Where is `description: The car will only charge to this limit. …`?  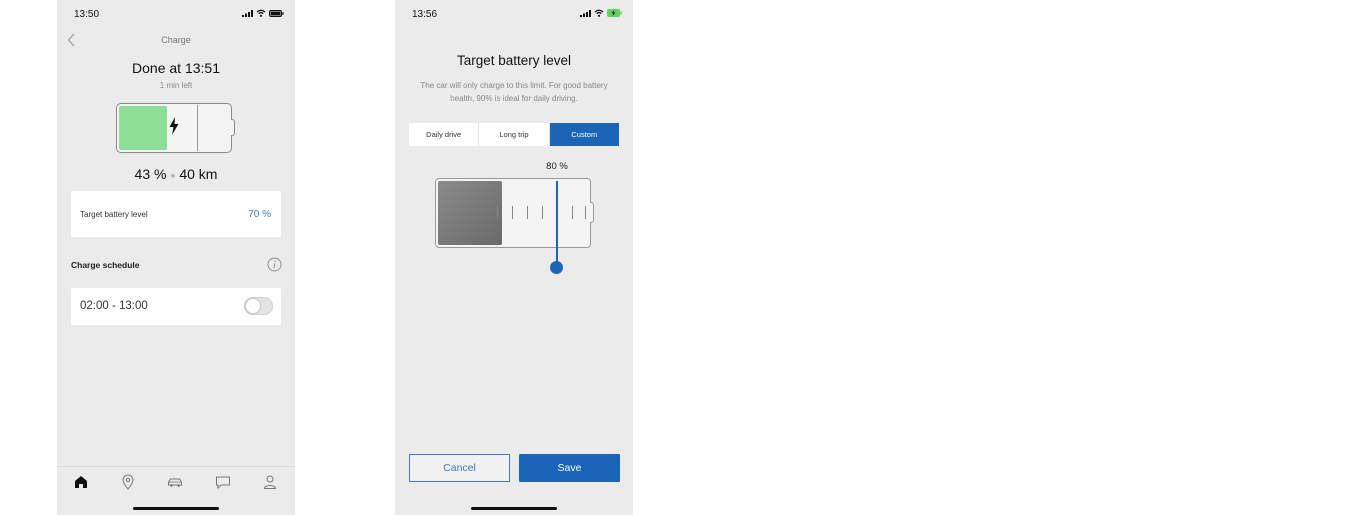
description: The car will only charge to this limit. … is located at coordinates (514, 92).